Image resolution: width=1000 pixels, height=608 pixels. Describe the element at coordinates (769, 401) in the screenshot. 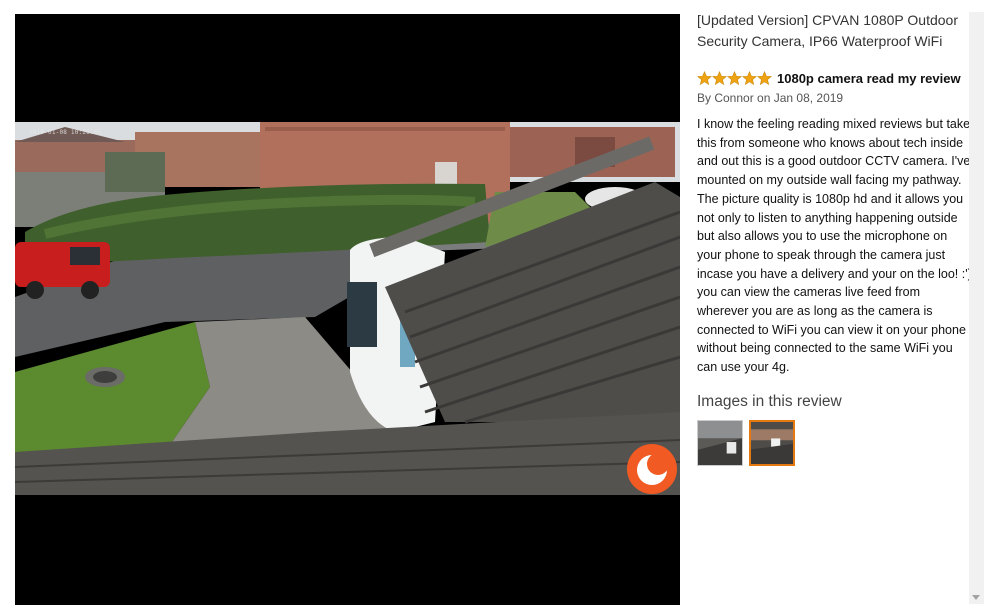

I see `images-heading: Images in this review` at that location.